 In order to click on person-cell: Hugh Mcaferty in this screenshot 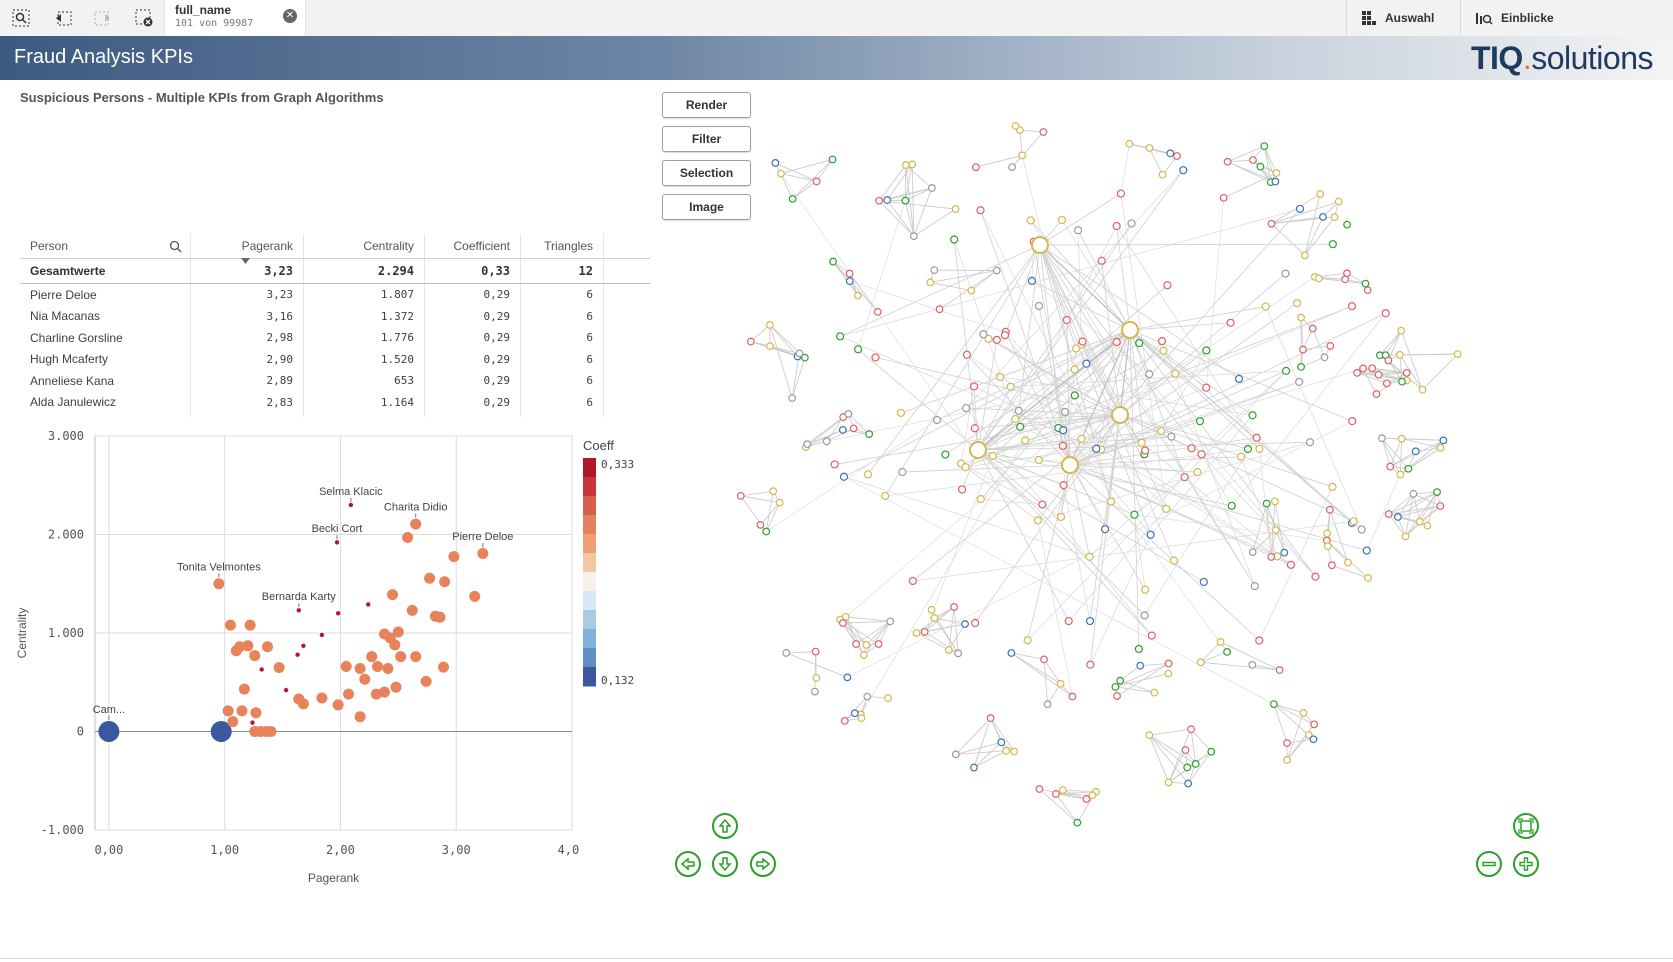, I will do `click(105, 359)`.